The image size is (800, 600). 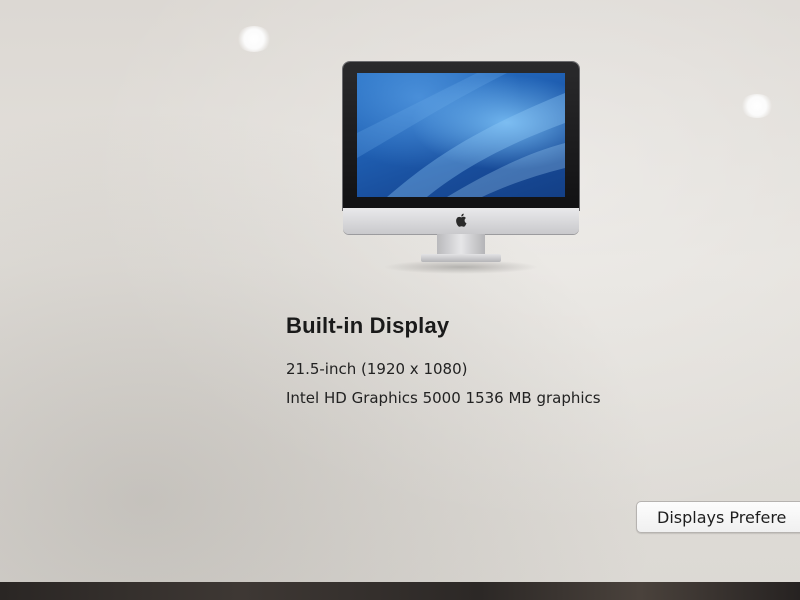 I want to click on imac-icon, so click(x=462, y=168).